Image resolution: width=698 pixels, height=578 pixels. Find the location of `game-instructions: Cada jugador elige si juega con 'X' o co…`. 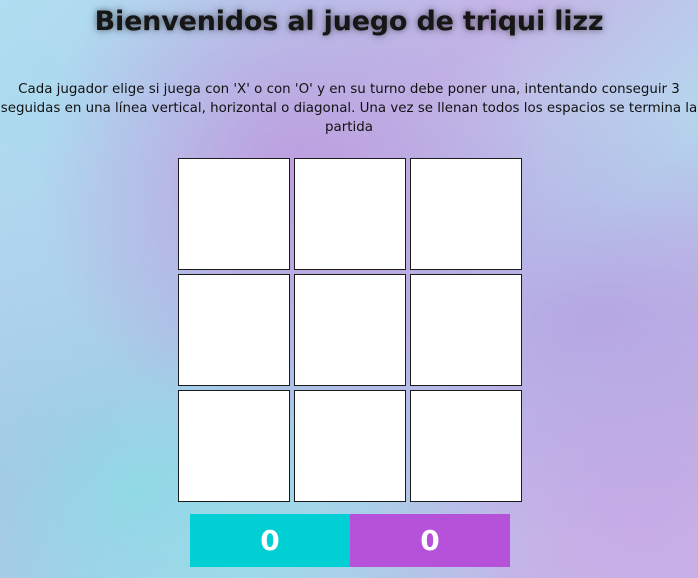

game-instructions: Cada jugador elige si juega con 'X' o co… is located at coordinates (349, 108).